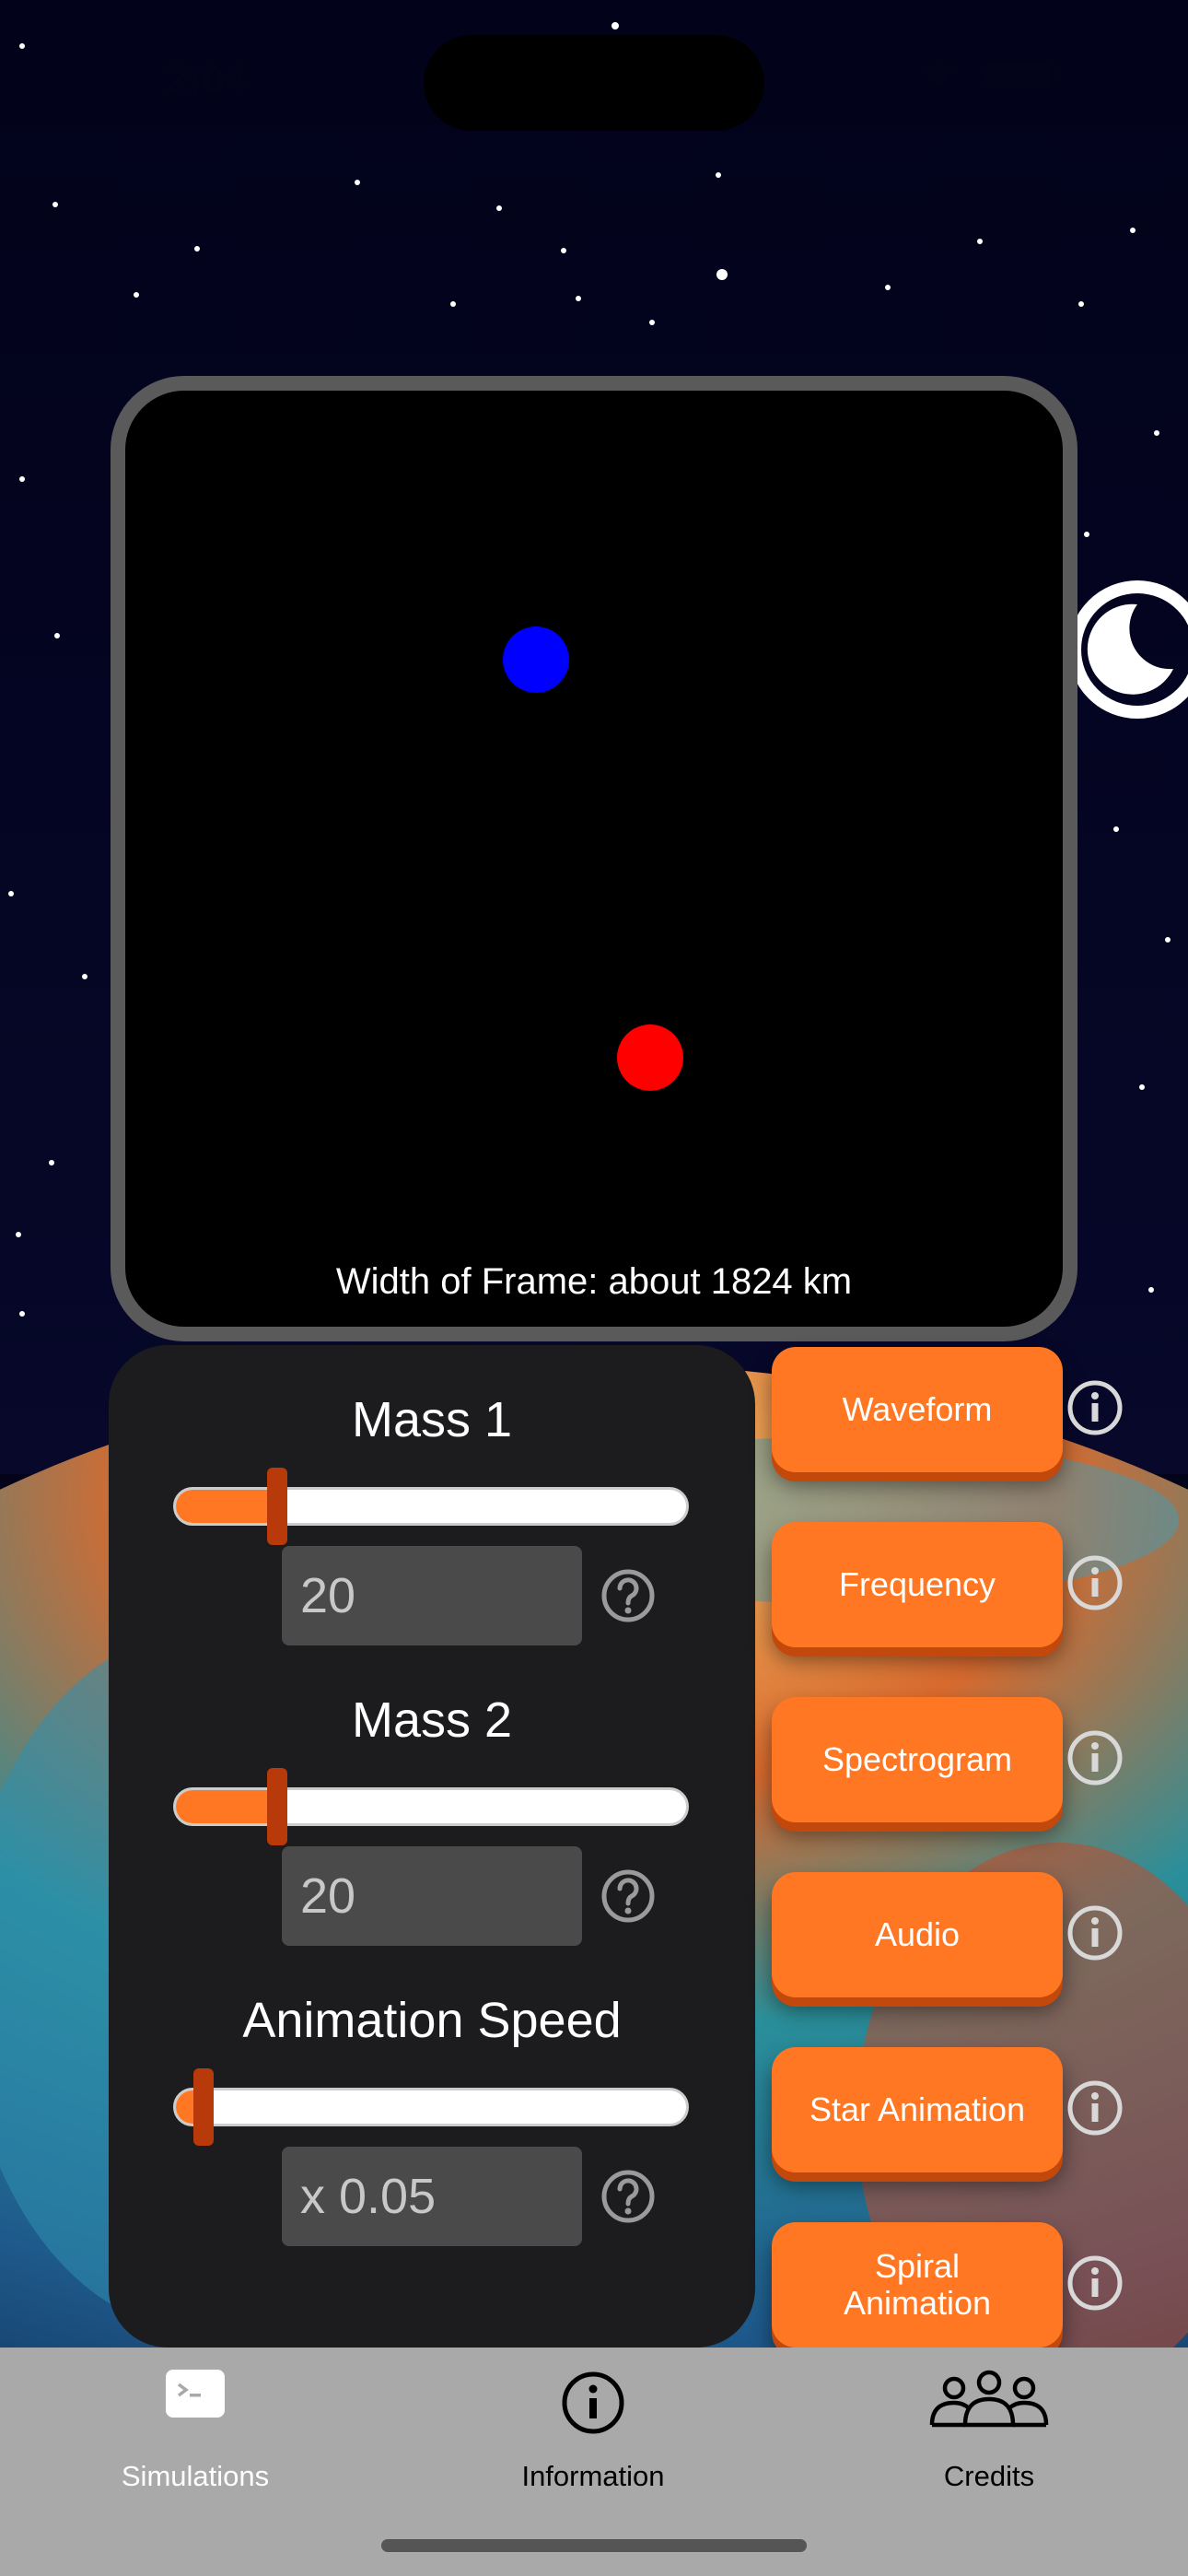  I want to click on mass1-slider-fill, so click(226, 1506).